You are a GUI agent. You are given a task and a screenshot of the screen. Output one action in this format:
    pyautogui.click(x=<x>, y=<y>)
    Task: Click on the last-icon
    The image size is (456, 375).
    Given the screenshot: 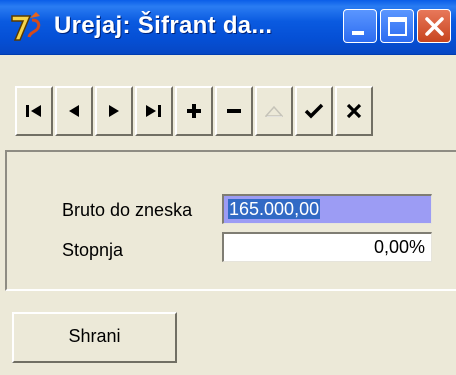 What is the action you would take?
    pyautogui.click(x=153, y=111)
    